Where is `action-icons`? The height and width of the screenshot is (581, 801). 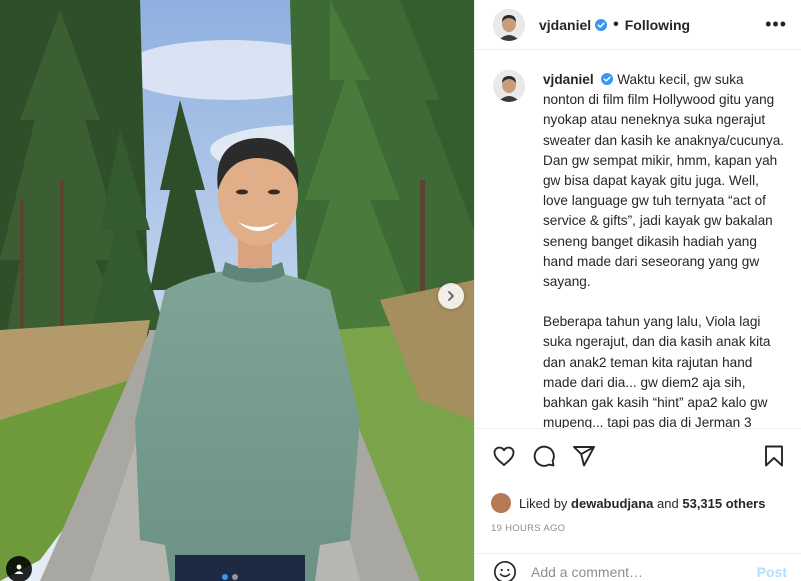 action-icons is located at coordinates (639, 456).